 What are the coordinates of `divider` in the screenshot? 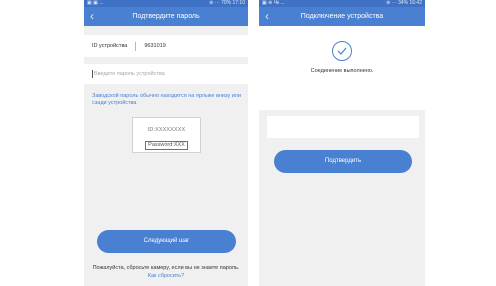 It's located at (136, 46).